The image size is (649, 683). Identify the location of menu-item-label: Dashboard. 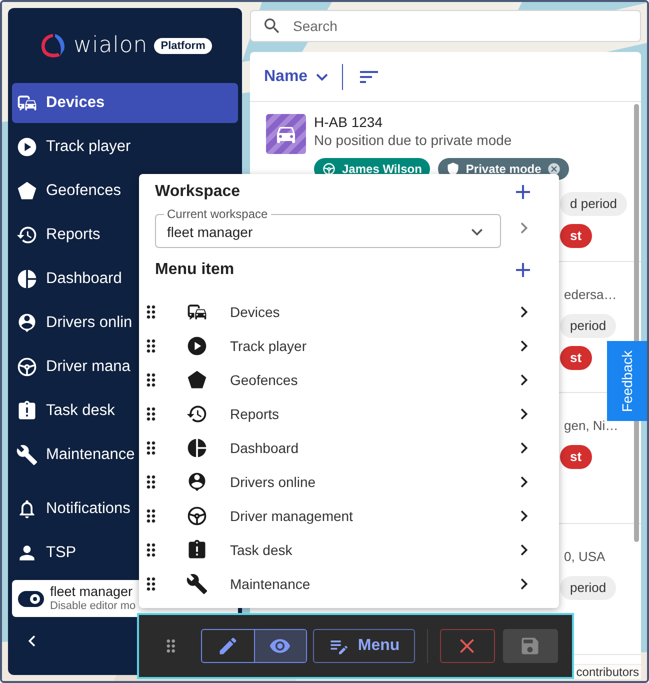
(265, 448).